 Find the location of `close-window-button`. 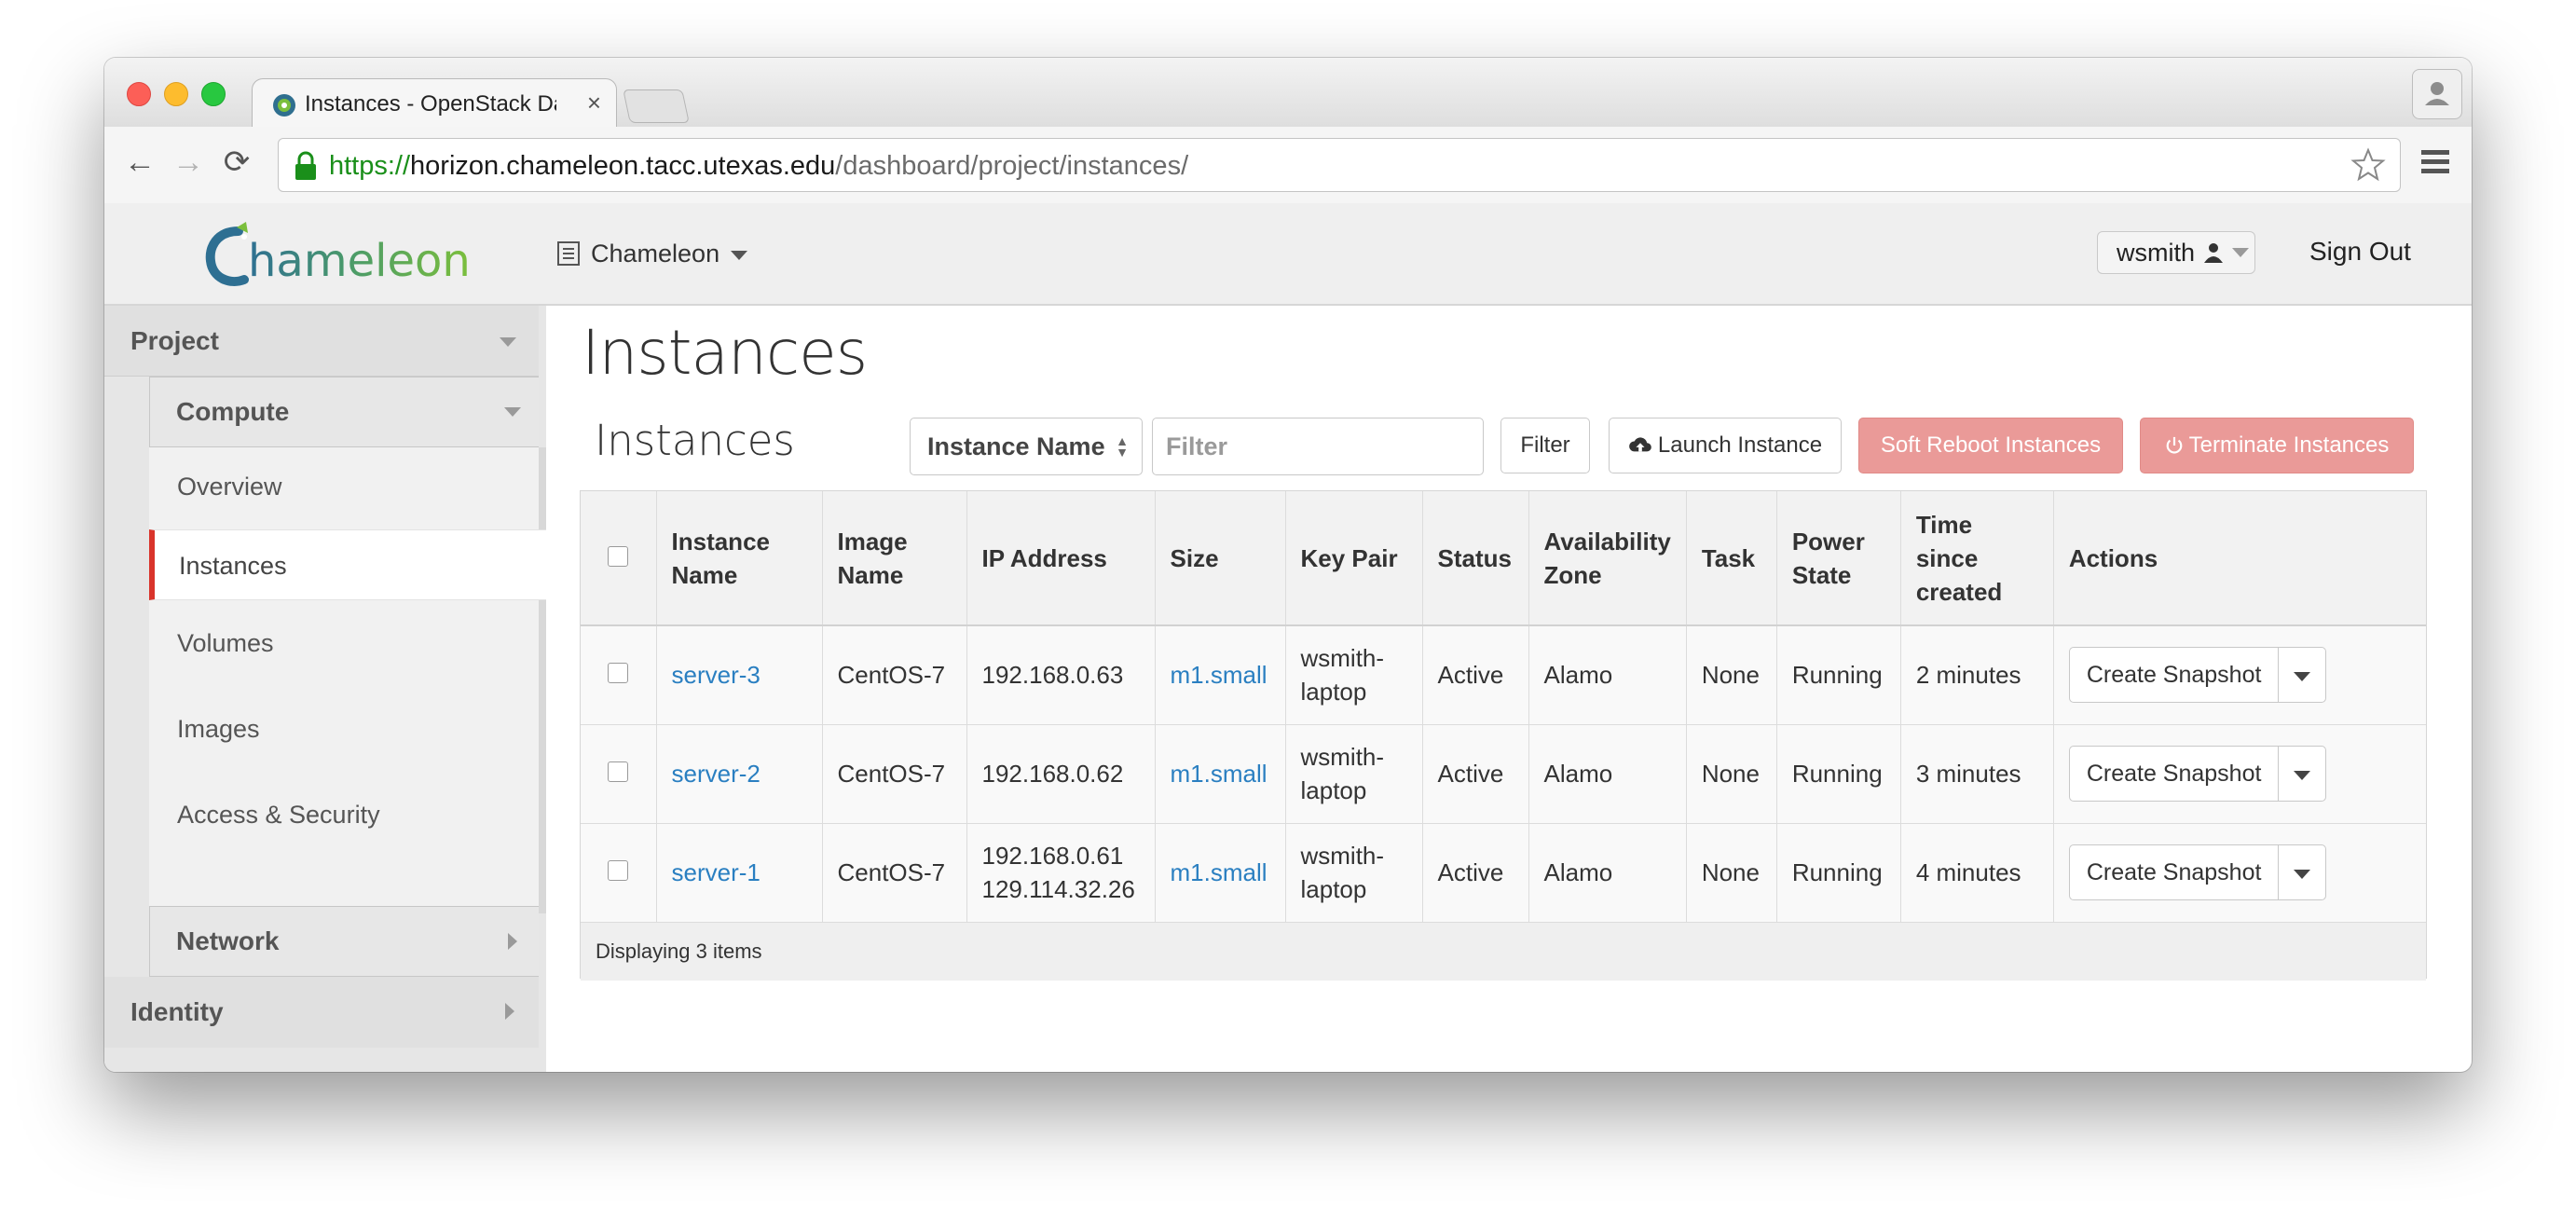

close-window-button is located at coordinates (139, 94).